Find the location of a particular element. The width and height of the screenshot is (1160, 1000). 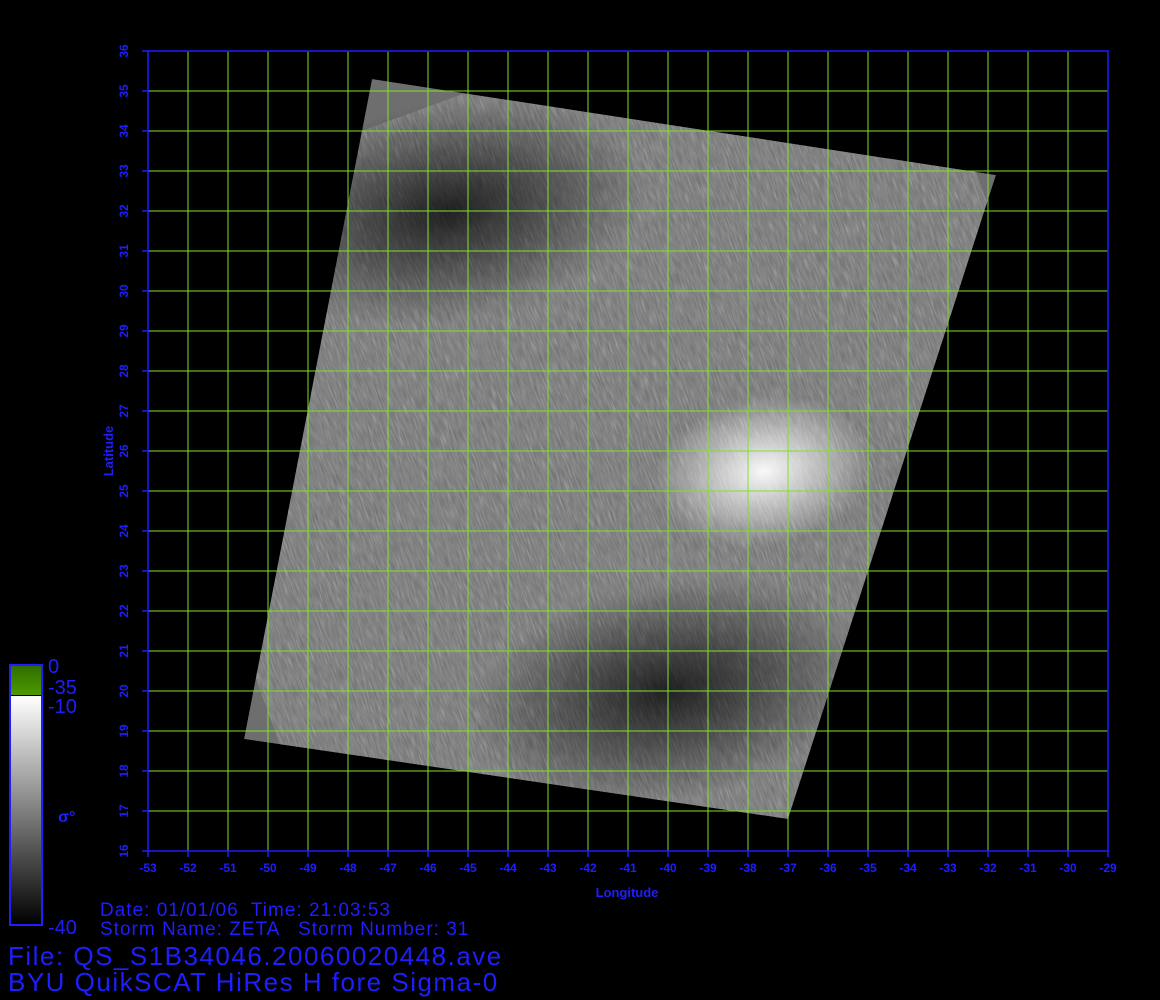

x-tick-label: -48 is located at coordinates (348, 868).